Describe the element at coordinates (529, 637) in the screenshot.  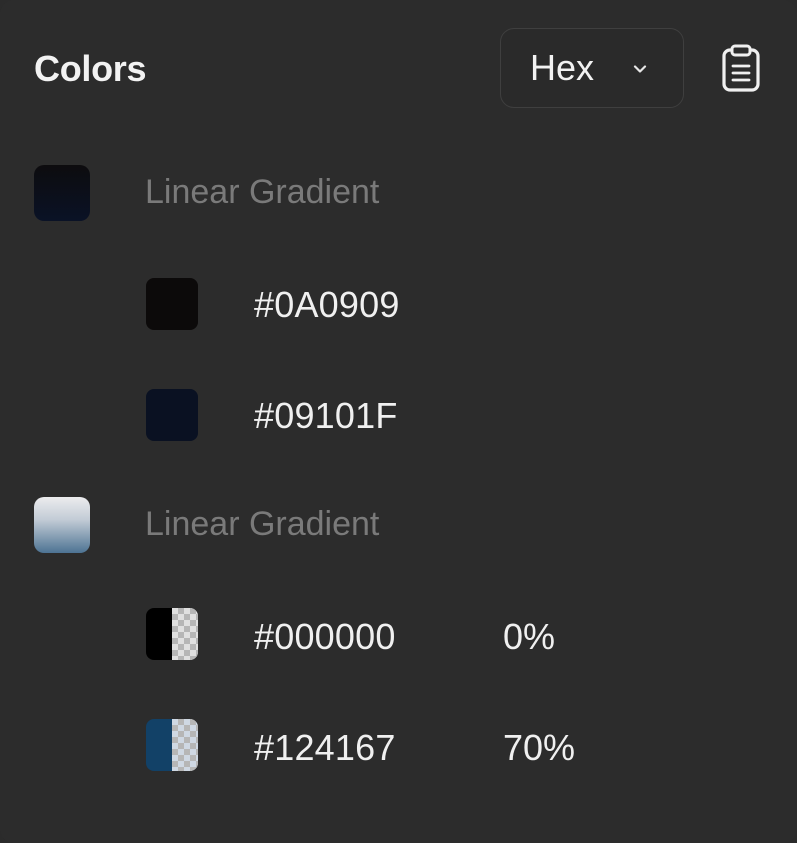
I see `color-stop-percent: 0%` at that location.